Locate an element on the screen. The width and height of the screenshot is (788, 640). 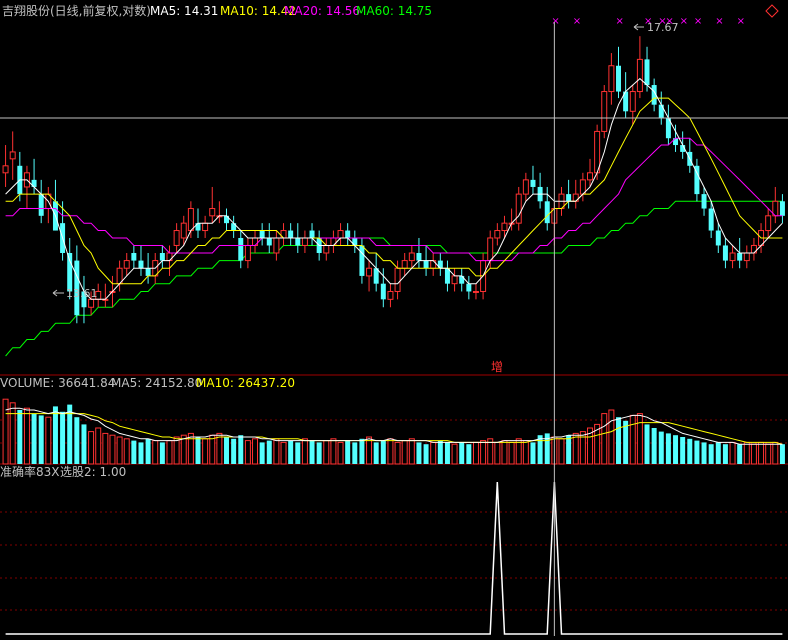
high-arrow-icon is located at coordinates (638, 27).